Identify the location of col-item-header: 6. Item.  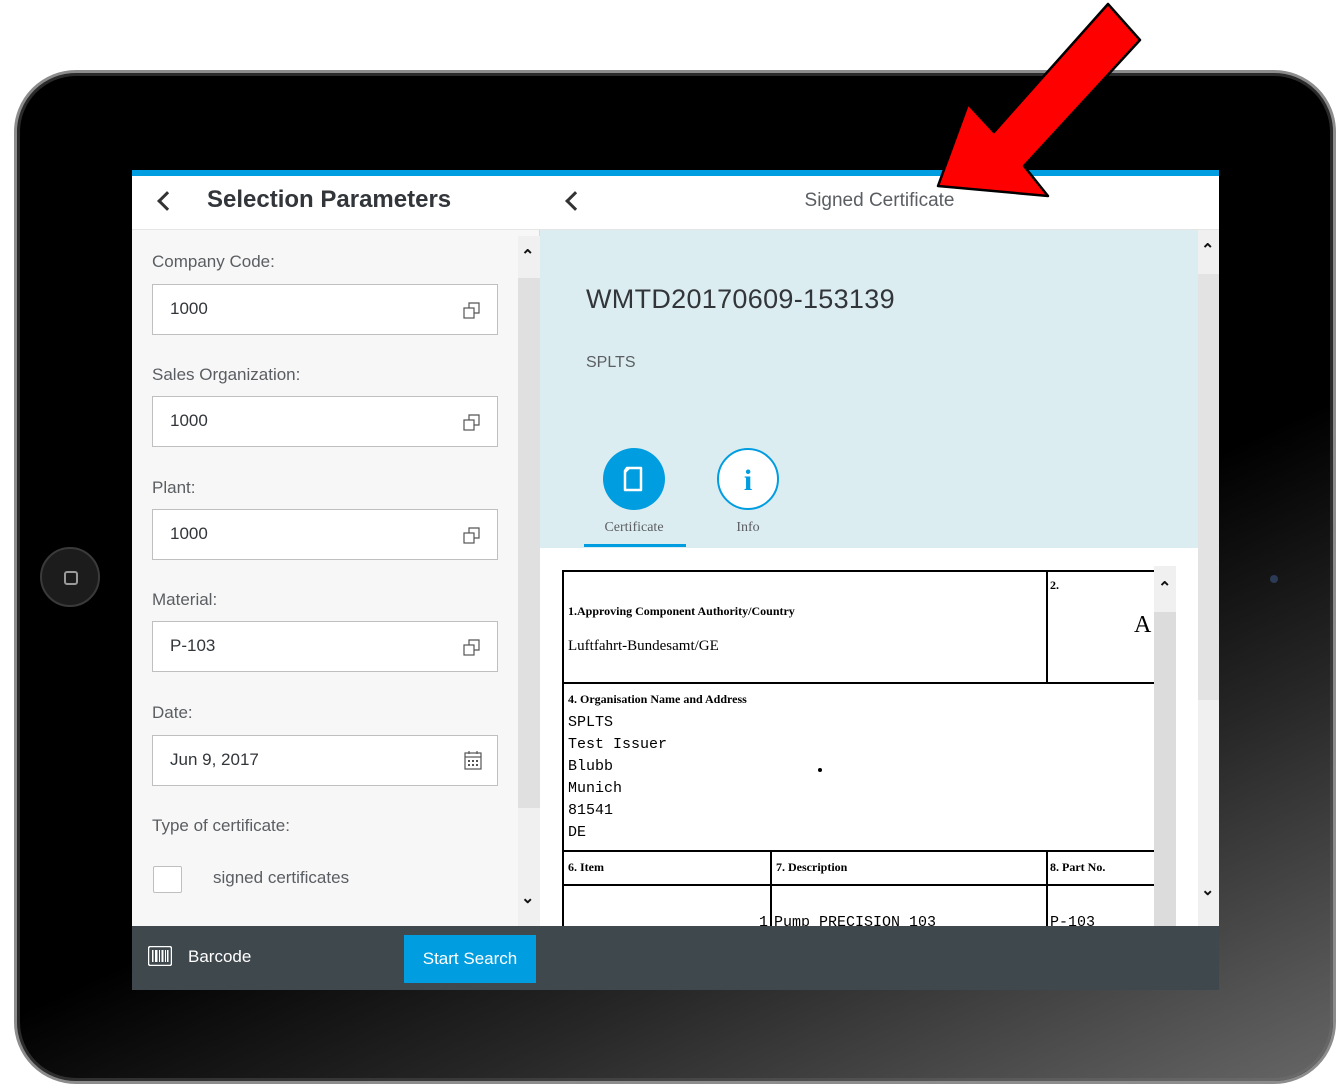
(667, 868).